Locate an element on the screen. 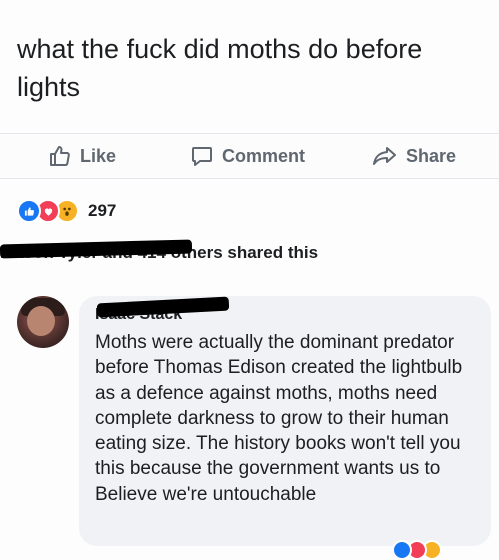 The height and width of the screenshot is (560, 499). like-label: Like is located at coordinates (98, 155).